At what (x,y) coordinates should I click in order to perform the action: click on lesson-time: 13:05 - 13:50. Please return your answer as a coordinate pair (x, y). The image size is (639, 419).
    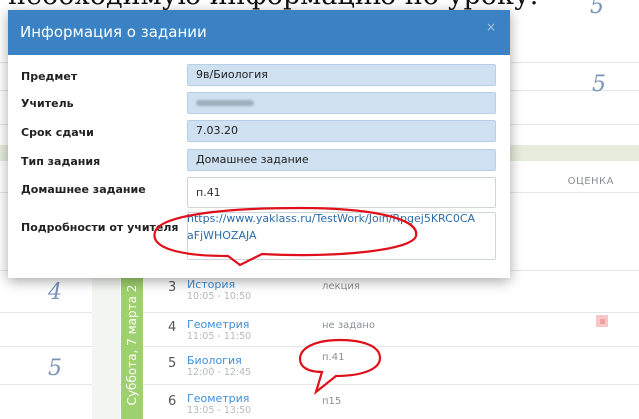
    Looking at the image, I should click on (219, 410).